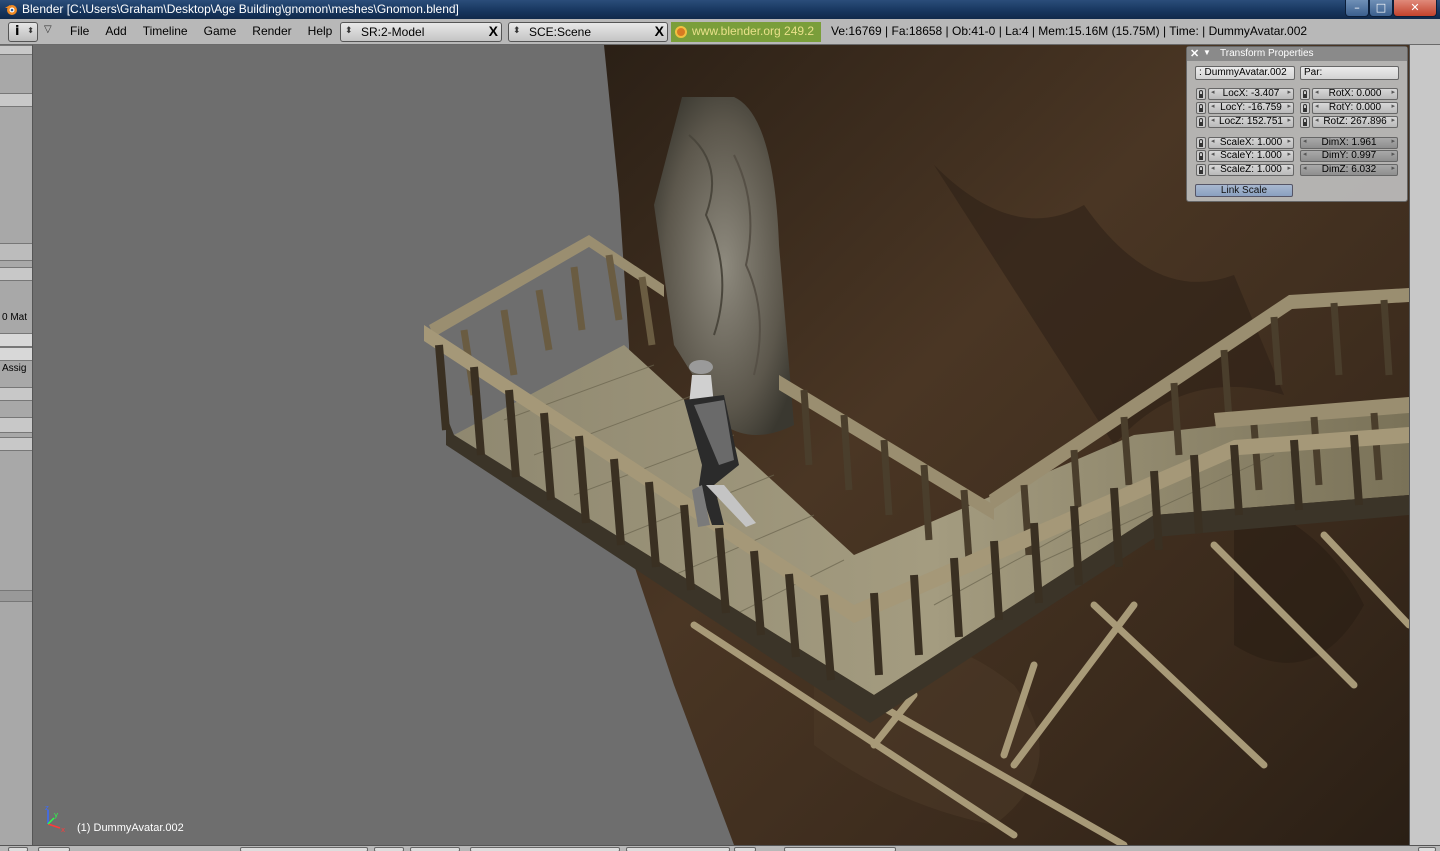 The image size is (1440, 851). What do you see at coordinates (1313, 72) in the screenshot?
I see `parent-value: Par:` at bounding box center [1313, 72].